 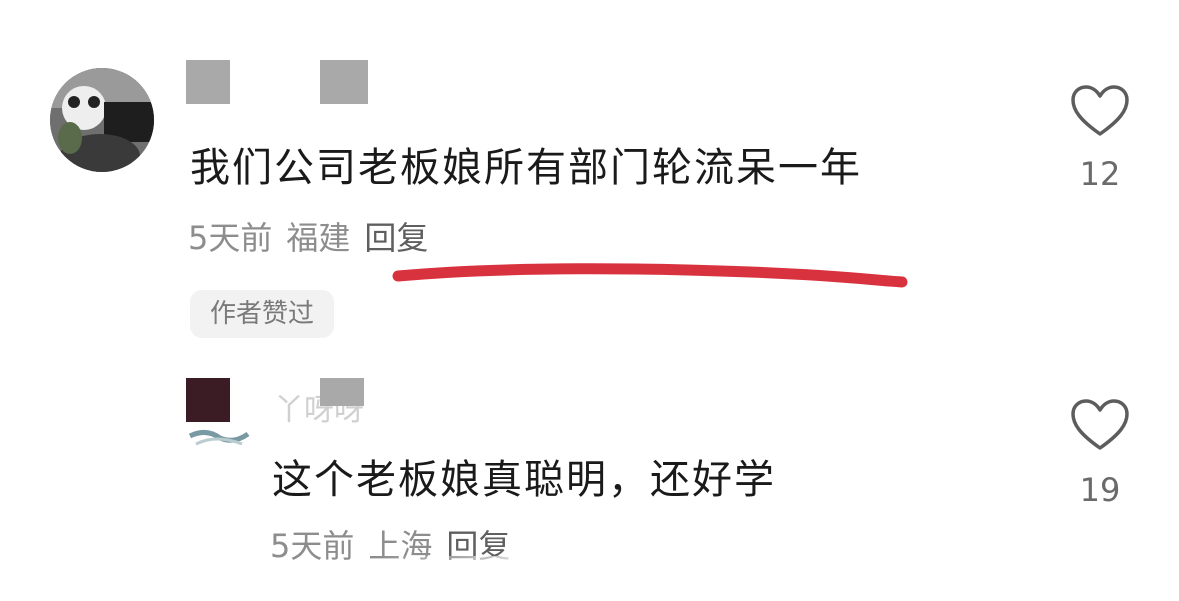 I want to click on comment-meta: 5天前 福建 回复, so click(x=315, y=238).